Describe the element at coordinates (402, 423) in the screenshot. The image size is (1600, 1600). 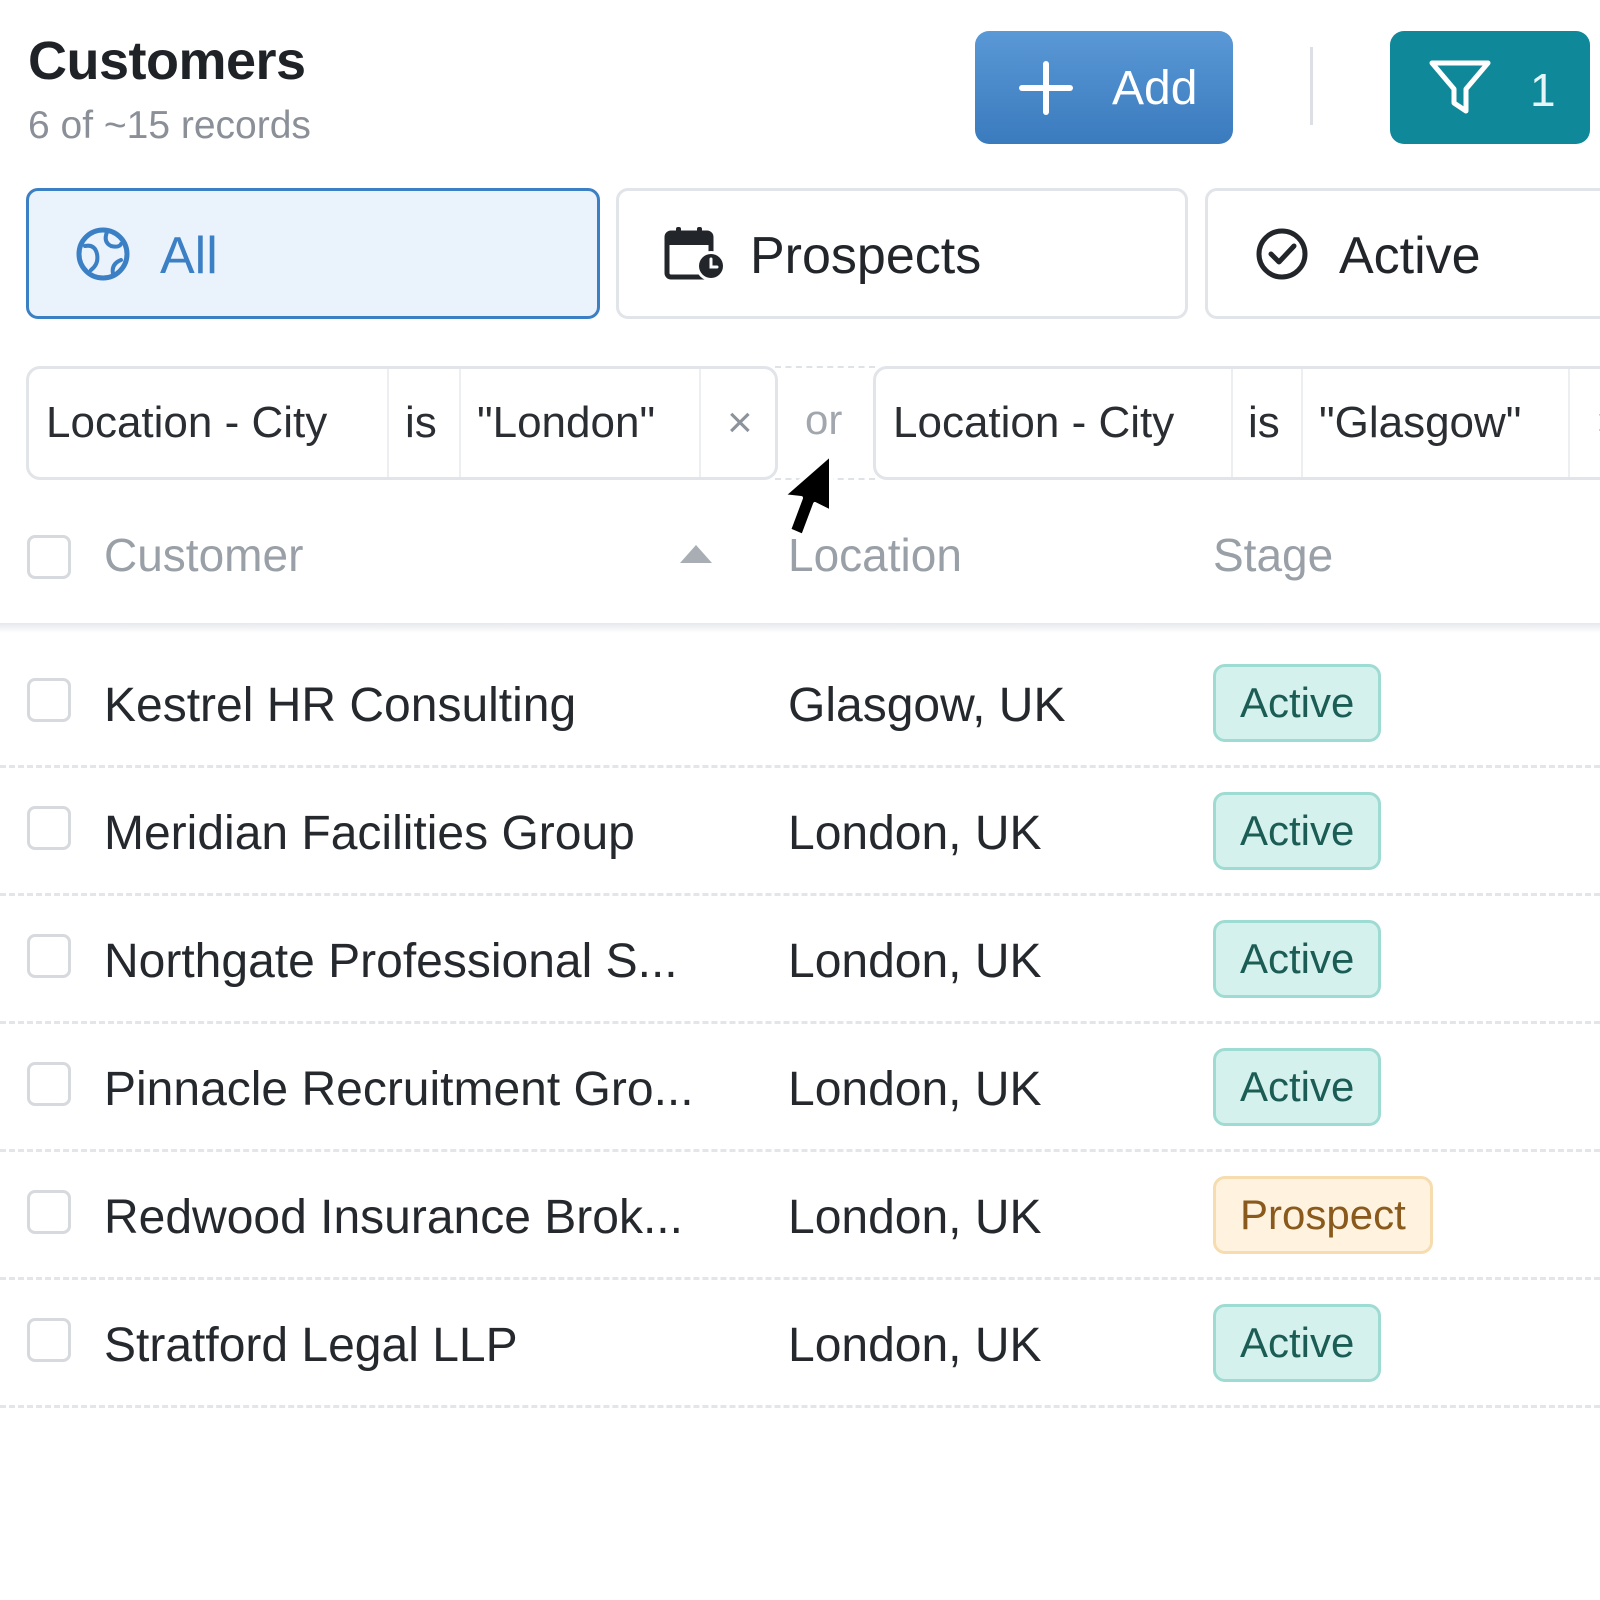
I see `filter-chip-london: Location - City is "London" ×` at that location.